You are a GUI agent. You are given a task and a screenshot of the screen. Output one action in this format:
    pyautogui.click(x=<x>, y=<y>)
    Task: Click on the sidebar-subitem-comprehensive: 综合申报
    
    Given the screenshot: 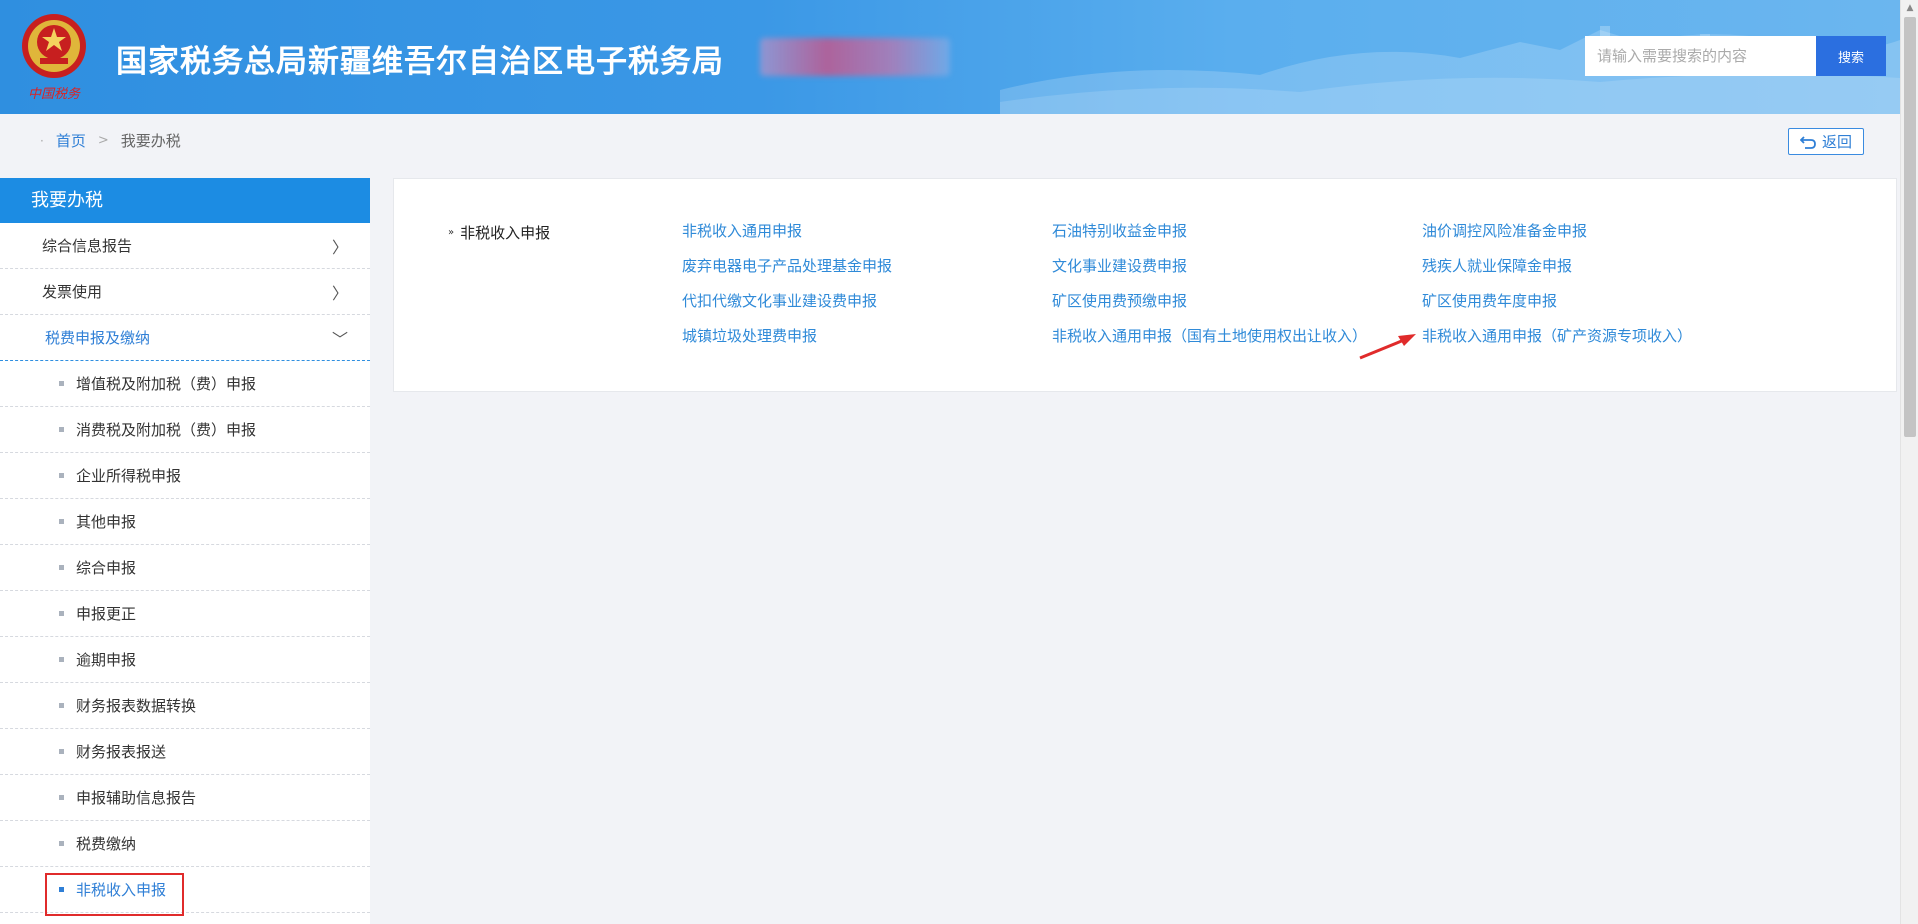 What is the action you would take?
    pyautogui.click(x=185, y=568)
    